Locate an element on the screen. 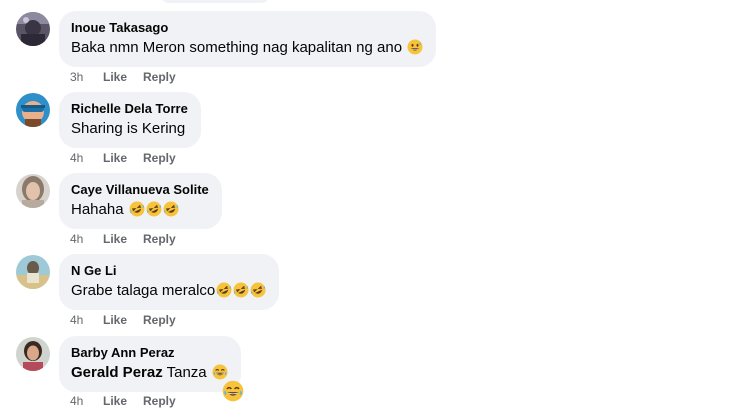  previous-comment-bubble-edge is located at coordinates (215, 1).